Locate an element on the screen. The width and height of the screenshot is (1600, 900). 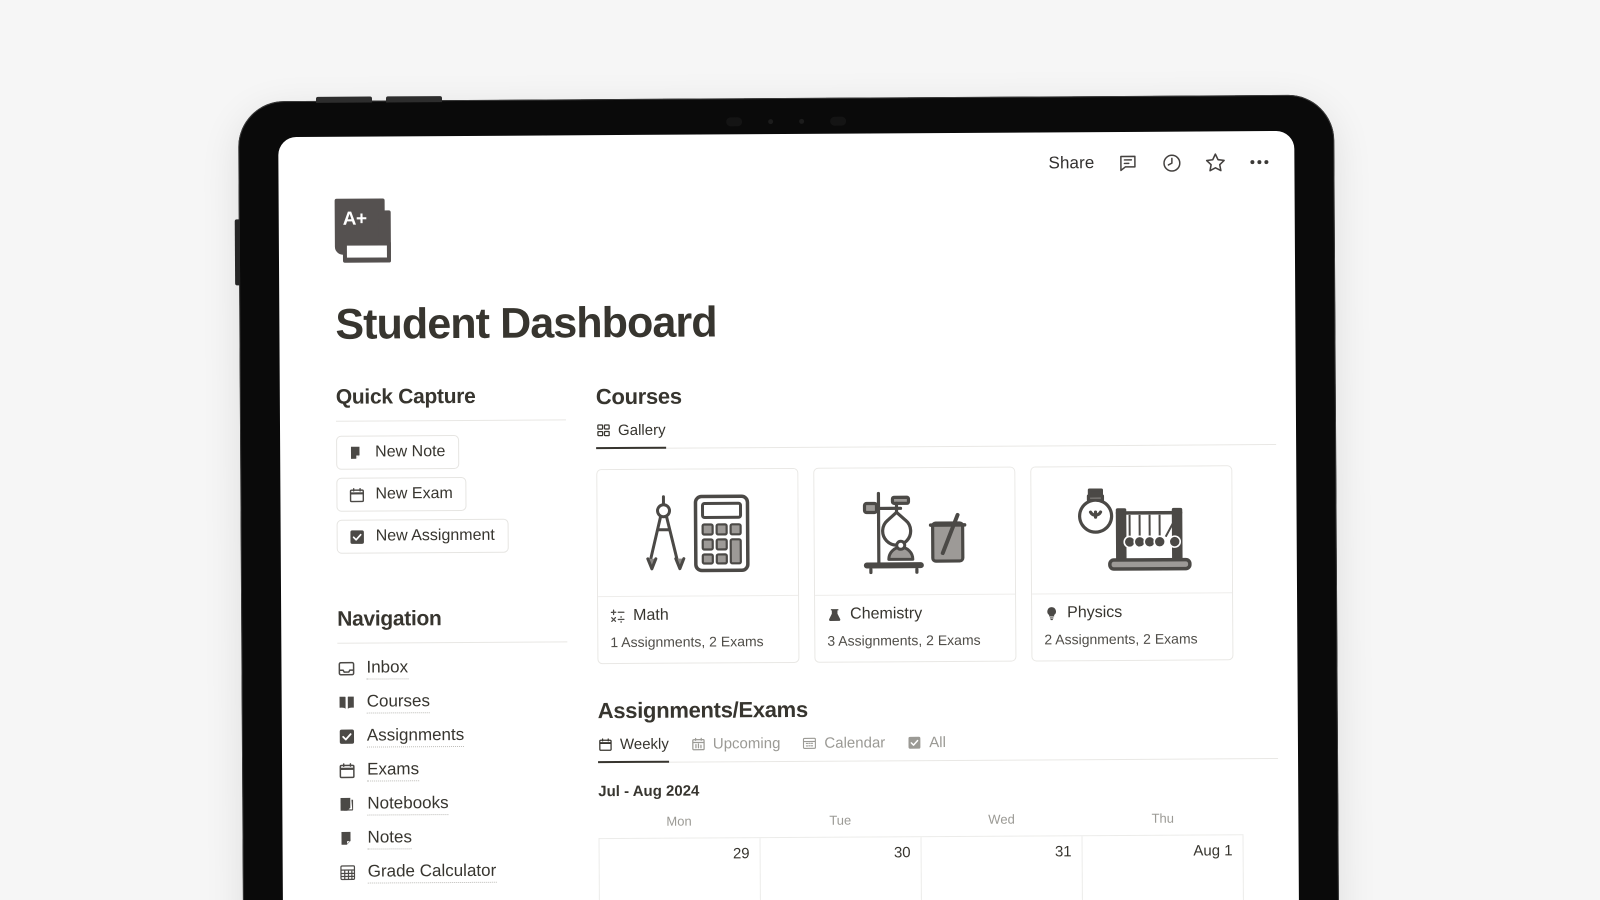
calendar-cell: 30 is located at coordinates (841, 868).